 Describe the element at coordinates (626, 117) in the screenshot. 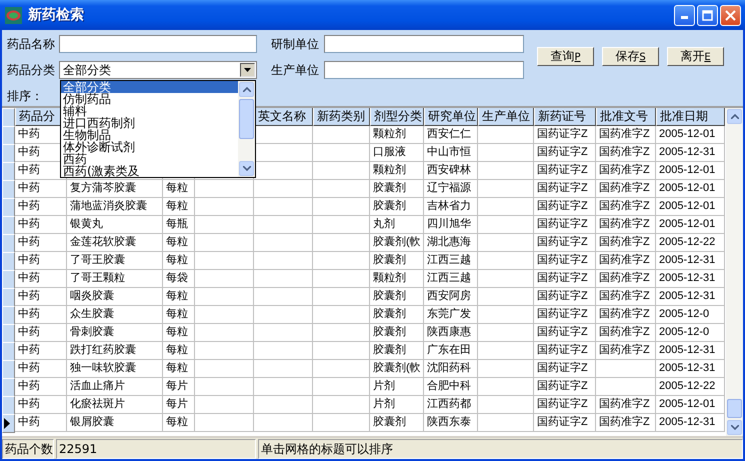

I see `column-header: 批准文号` at that location.